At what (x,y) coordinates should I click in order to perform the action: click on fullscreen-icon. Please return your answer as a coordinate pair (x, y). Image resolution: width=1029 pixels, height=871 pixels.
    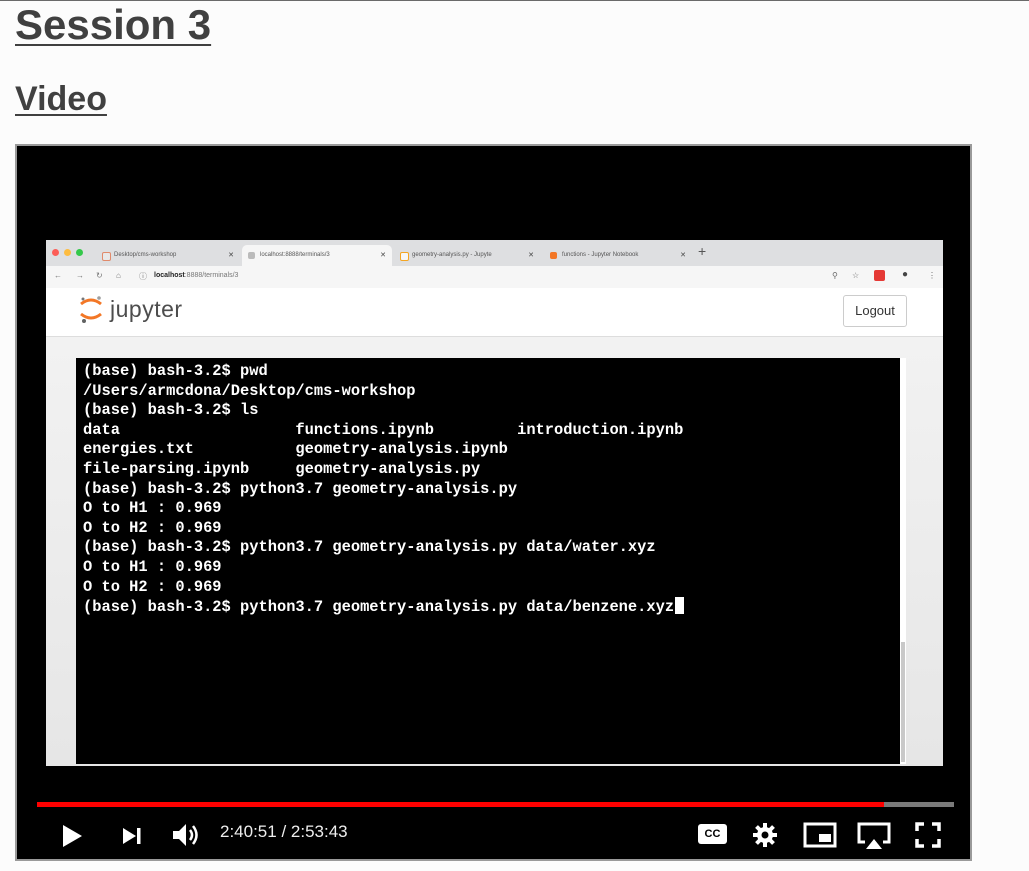
    Looking at the image, I should click on (928, 835).